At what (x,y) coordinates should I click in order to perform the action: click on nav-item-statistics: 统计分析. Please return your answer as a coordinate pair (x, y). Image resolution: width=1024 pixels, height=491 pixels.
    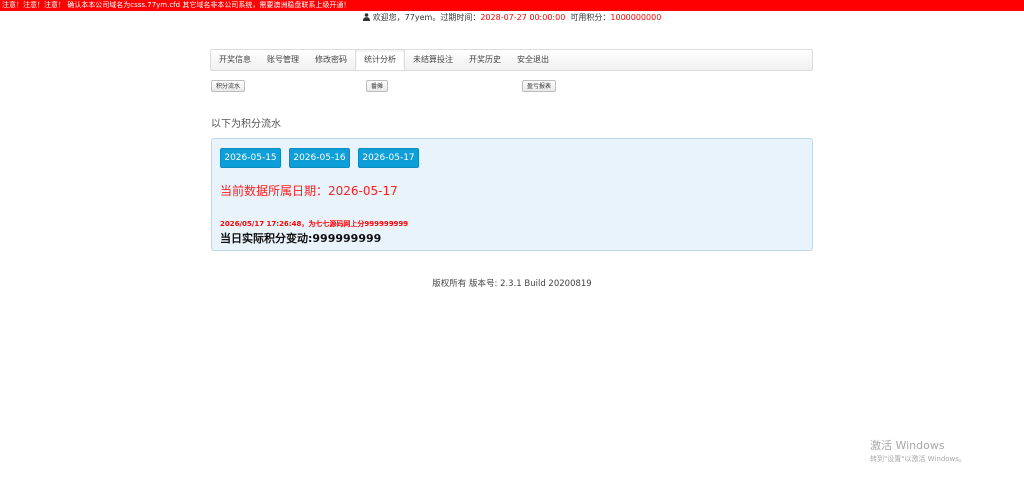
    Looking at the image, I should click on (380, 60).